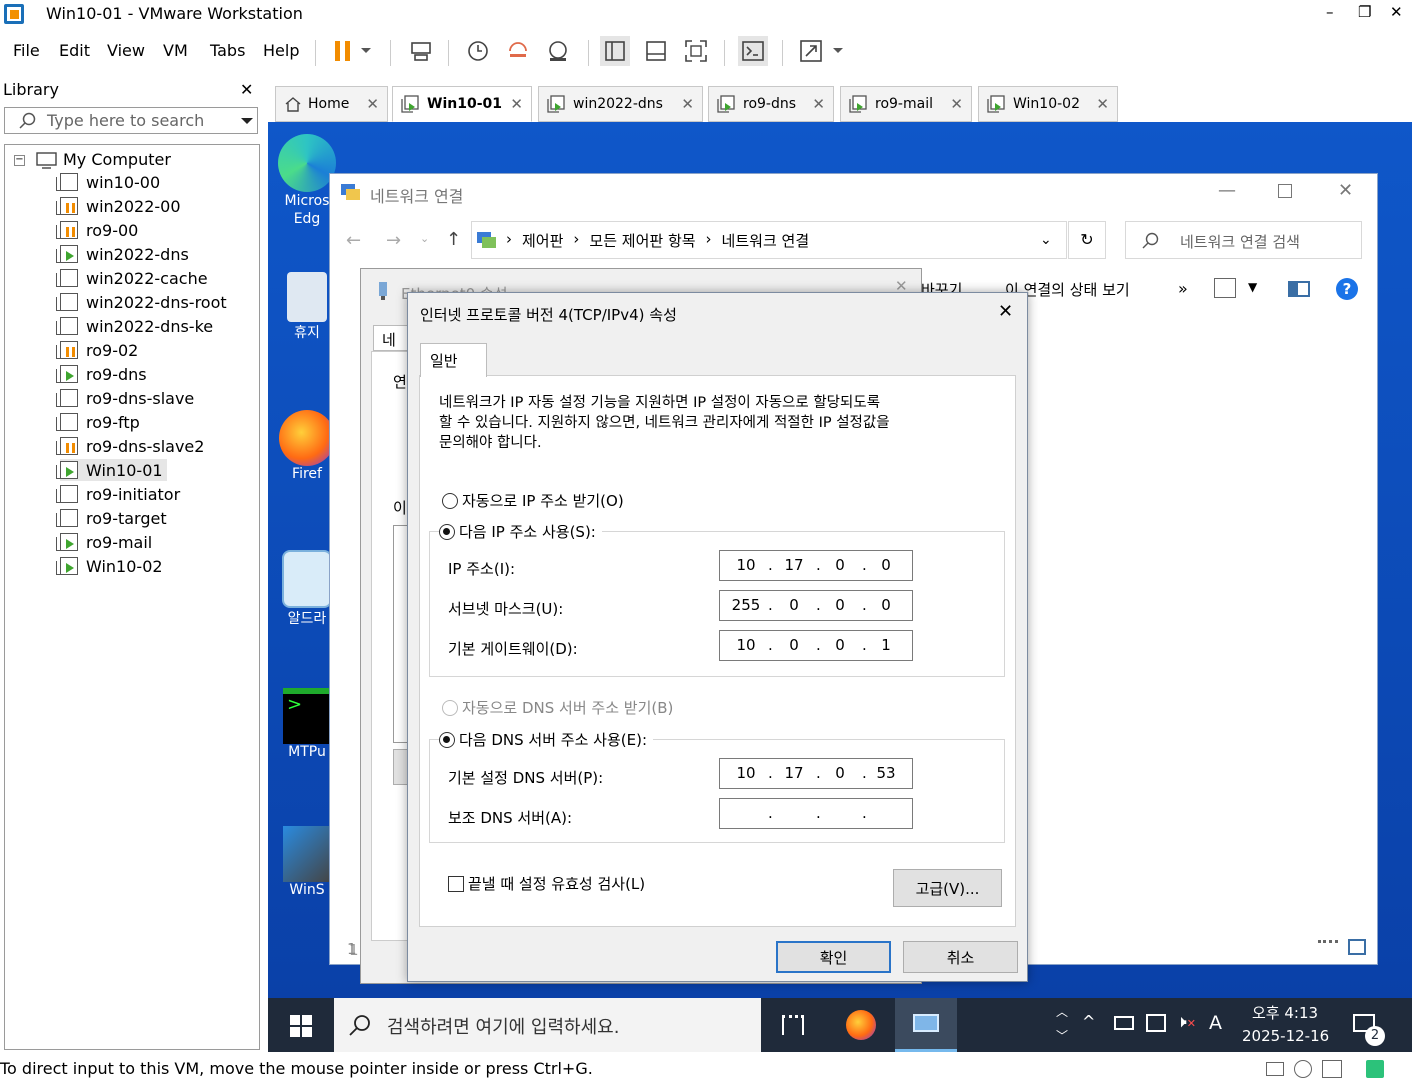  I want to click on tray-network-icon, so click(1124, 1023).